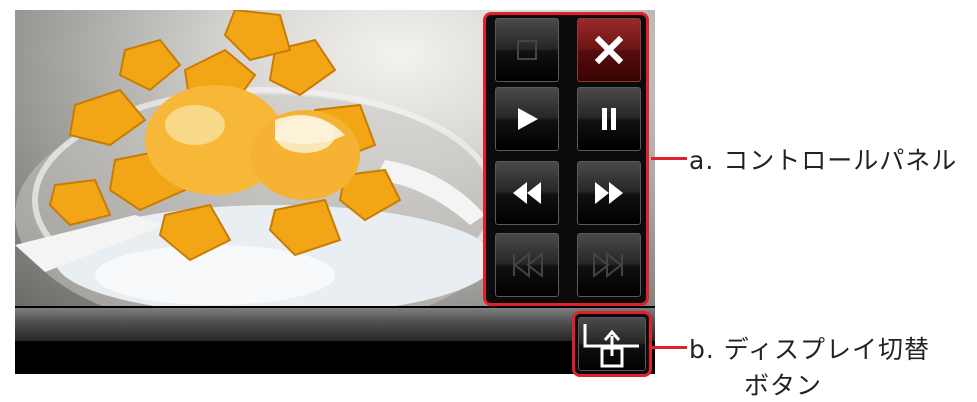  I want to click on pause-icon, so click(609, 119).